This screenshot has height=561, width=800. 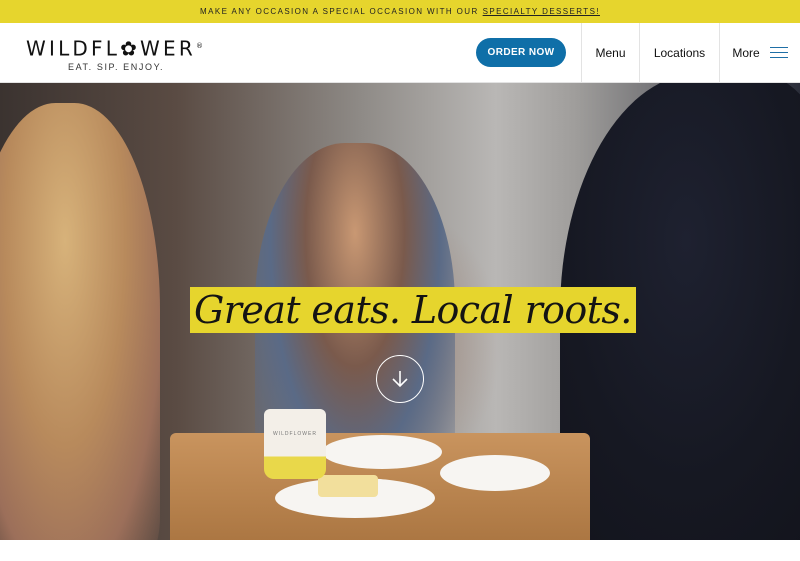 I want to click on scroll-down-button, so click(x=400, y=379).